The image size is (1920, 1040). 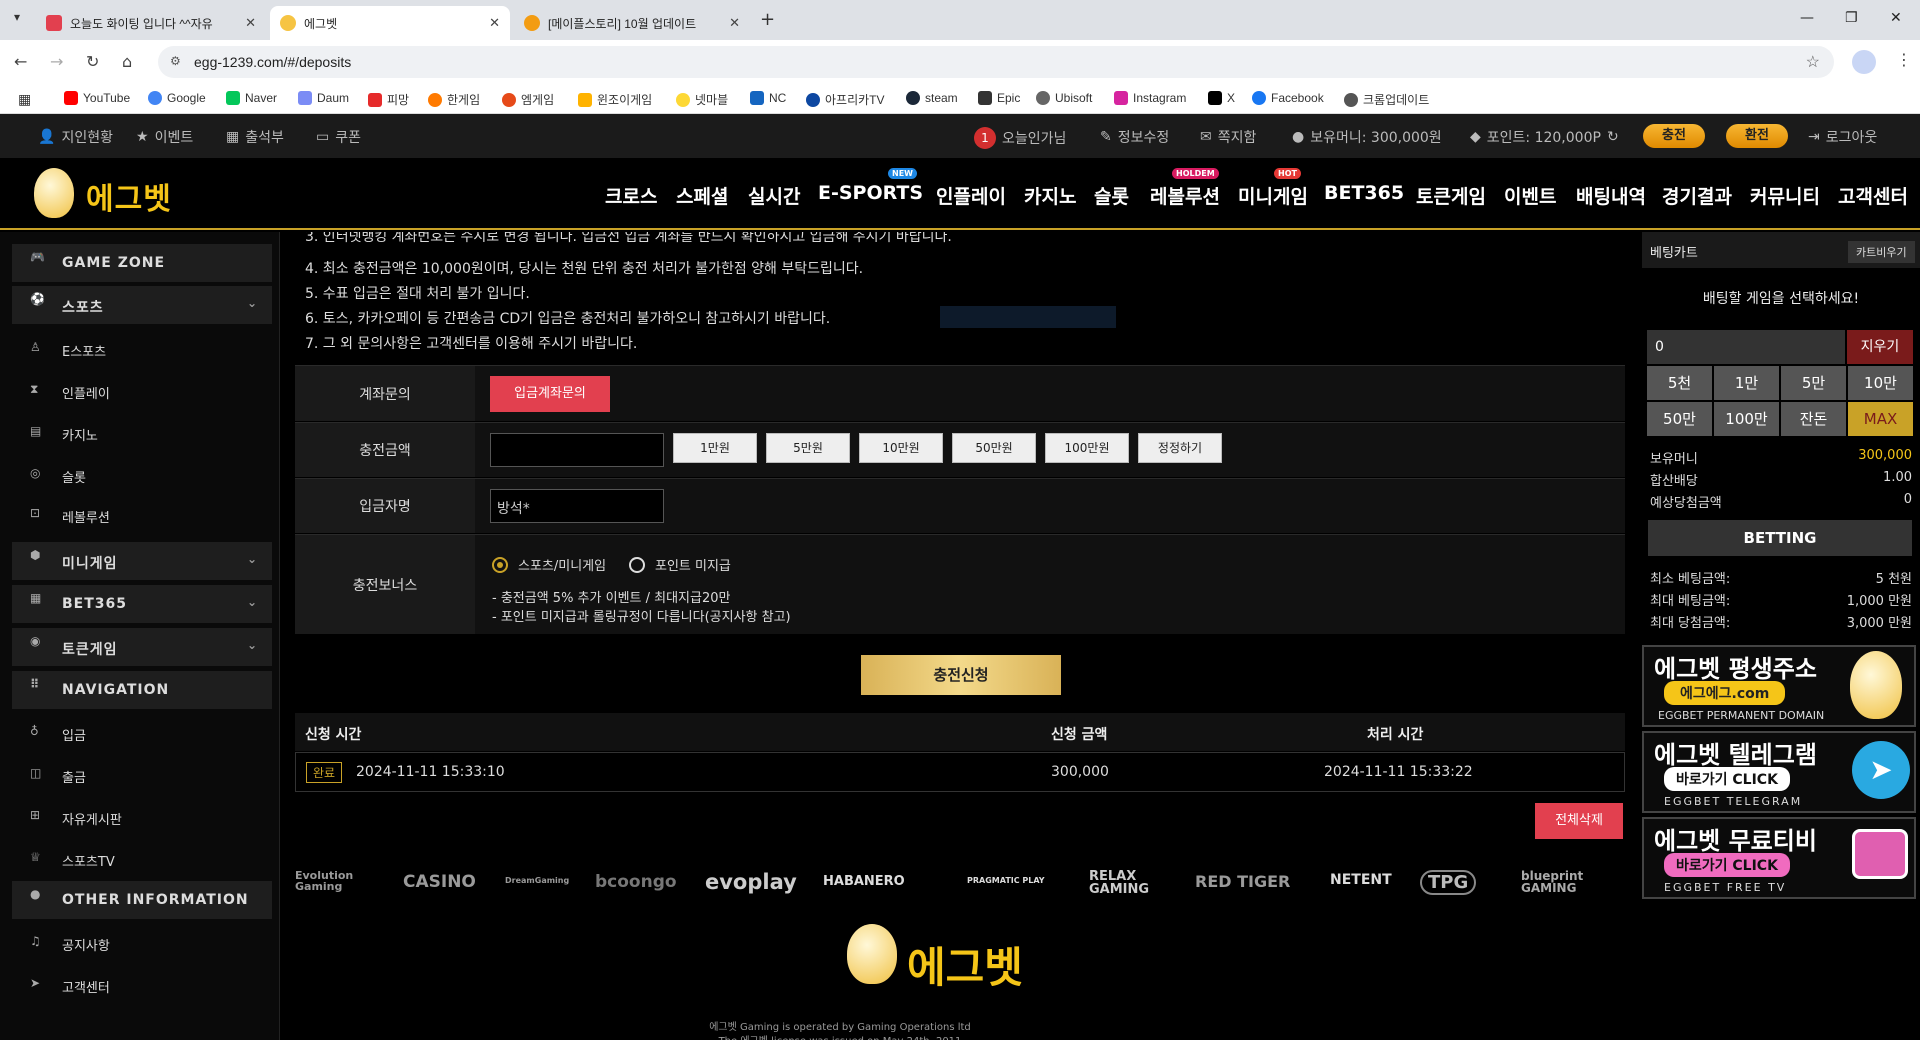 What do you see at coordinates (1746, 383) in the screenshot?
I see `bet-10k-button: 1만` at bounding box center [1746, 383].